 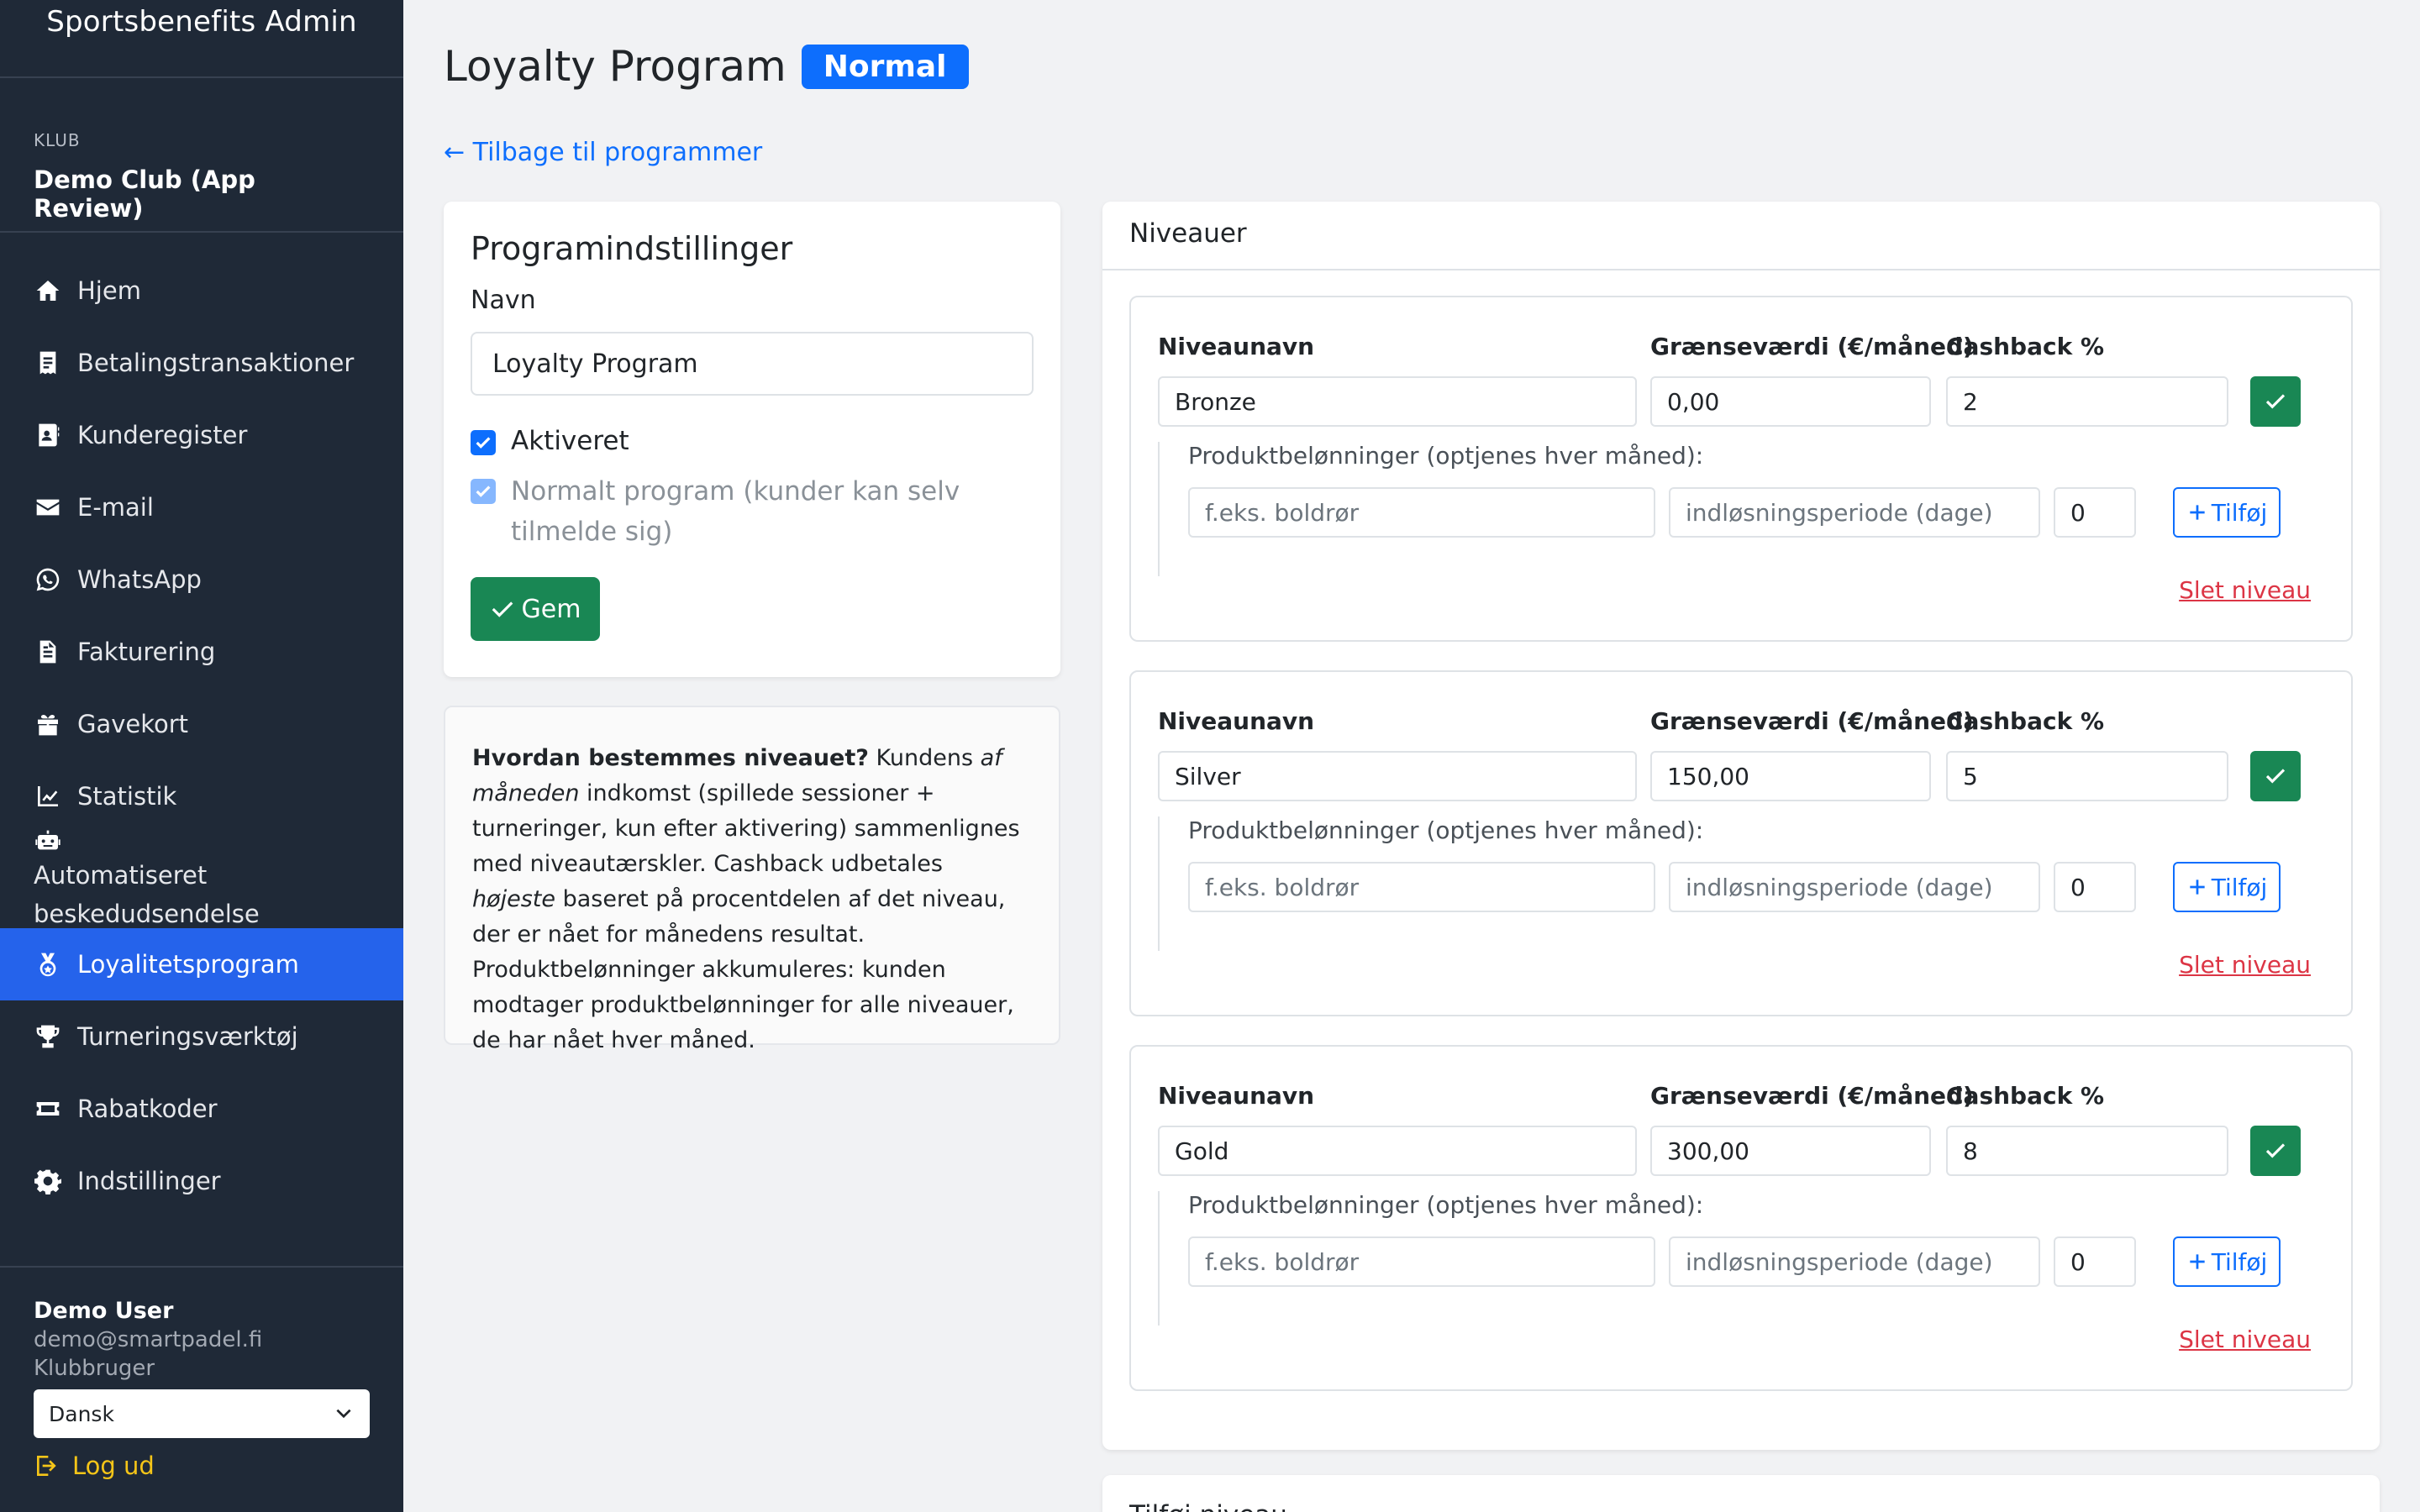 I want to click on chart-line-icon, so click(x=48, y=796).